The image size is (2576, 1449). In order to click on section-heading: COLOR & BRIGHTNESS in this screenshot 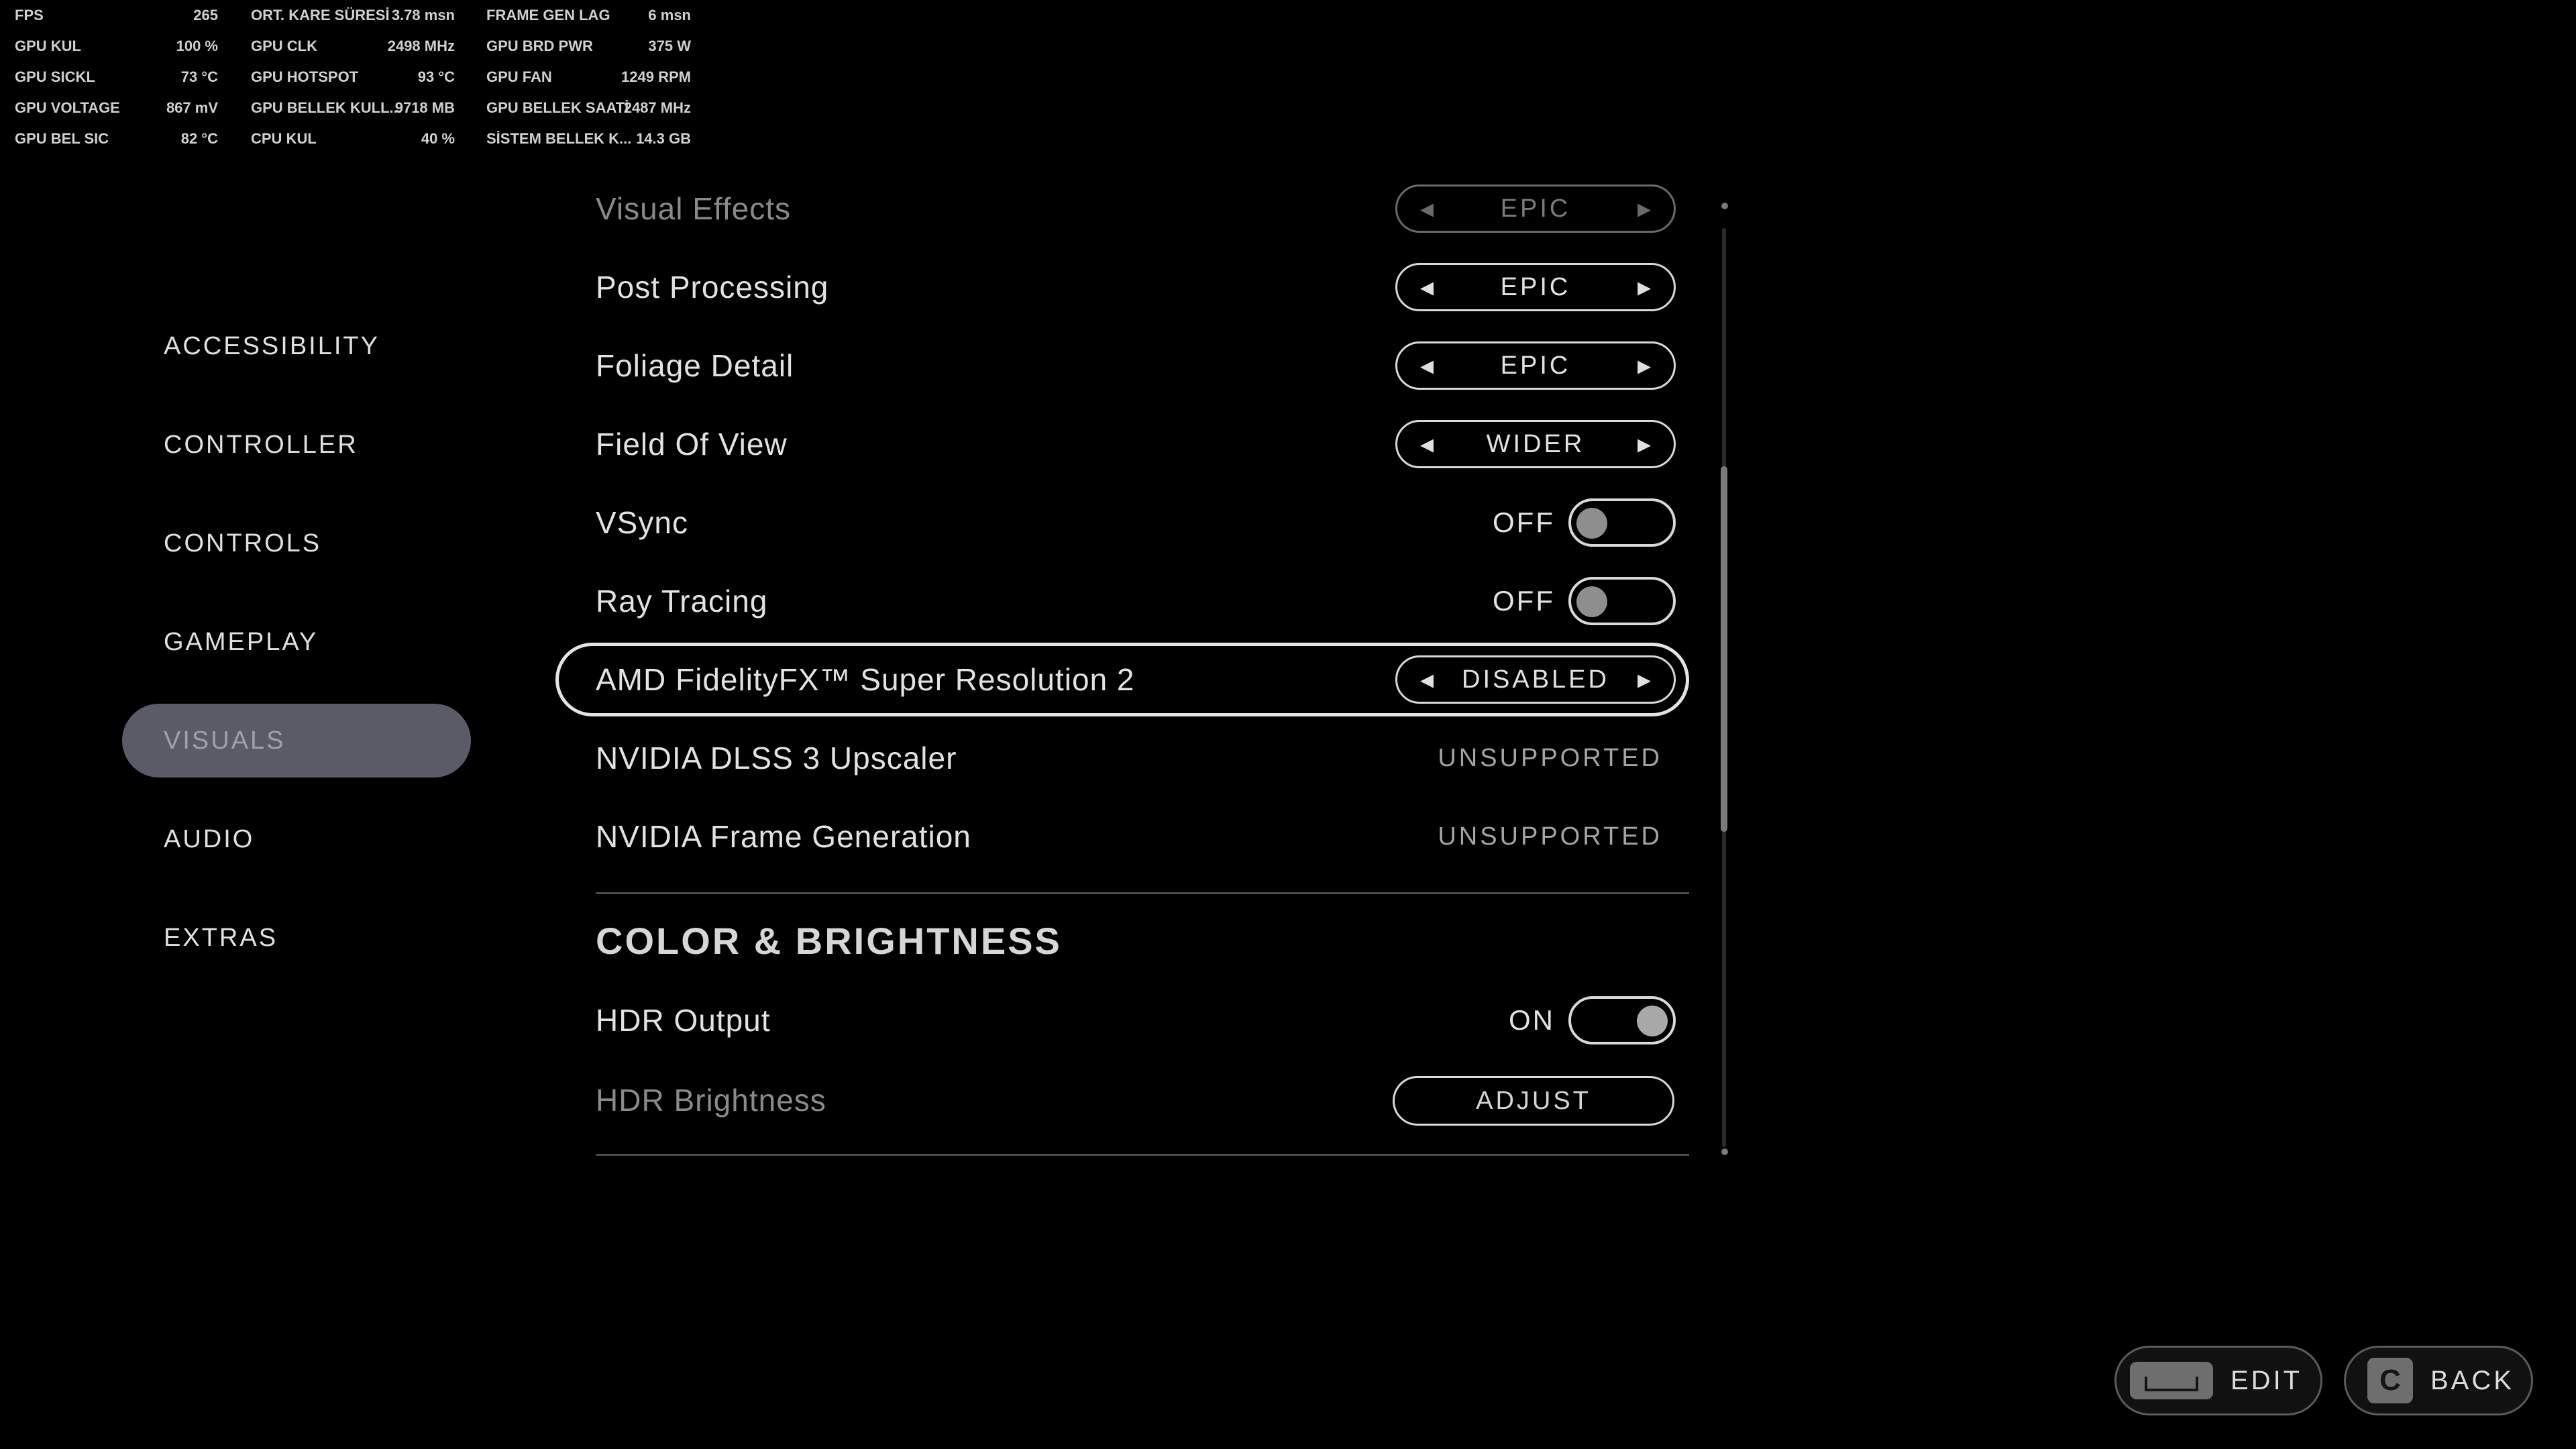, I will do `click(829, 941)`.